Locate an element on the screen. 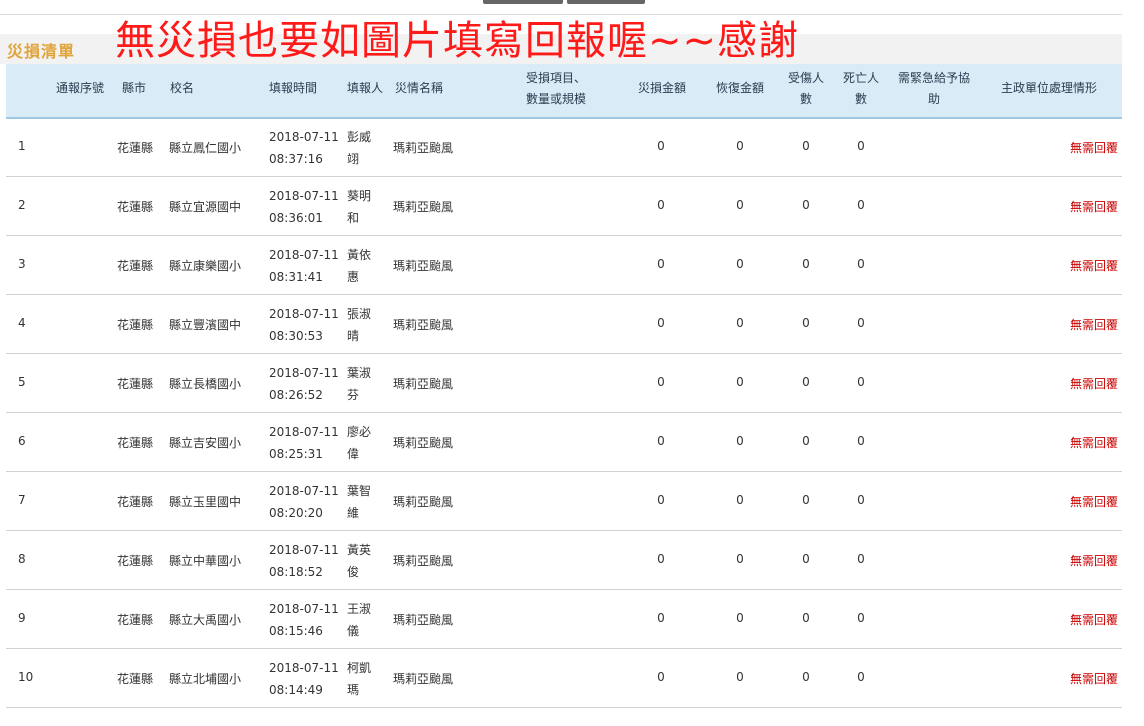 This screenshot has height=726, width=1144. header-dead-line2: 數 is located at coordinates (860, 99).